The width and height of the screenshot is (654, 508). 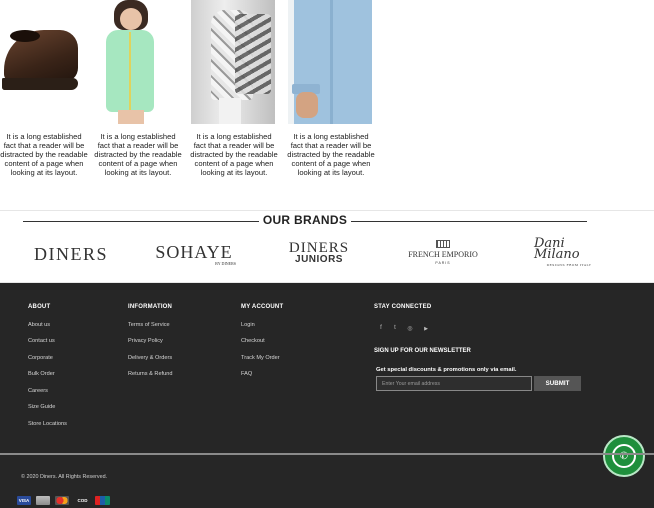 I want to click on product-image-girl-kurta, so click(x=138, y=62).